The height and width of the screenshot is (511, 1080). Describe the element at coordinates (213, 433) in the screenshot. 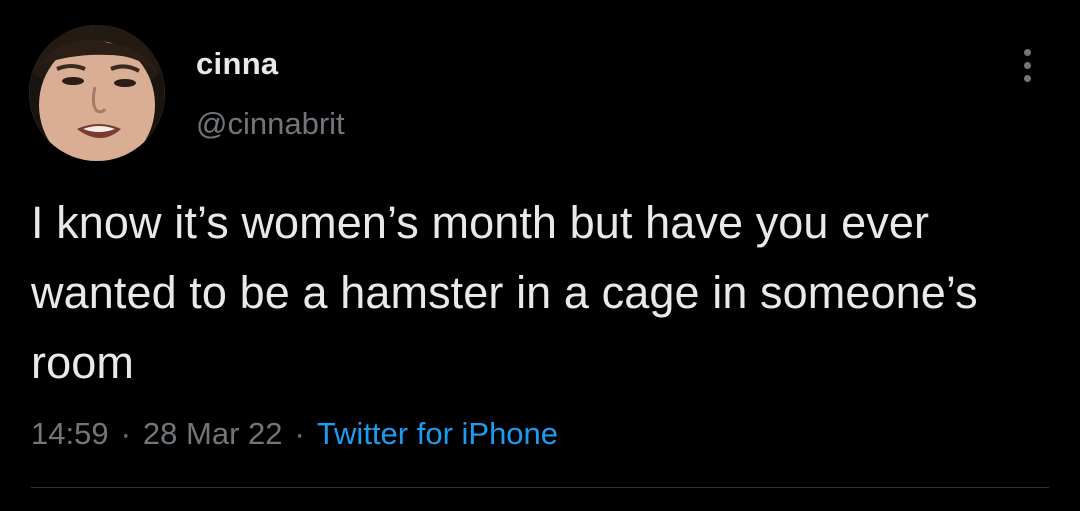

I see `tweet-date: 28 Mar 22` at that location.